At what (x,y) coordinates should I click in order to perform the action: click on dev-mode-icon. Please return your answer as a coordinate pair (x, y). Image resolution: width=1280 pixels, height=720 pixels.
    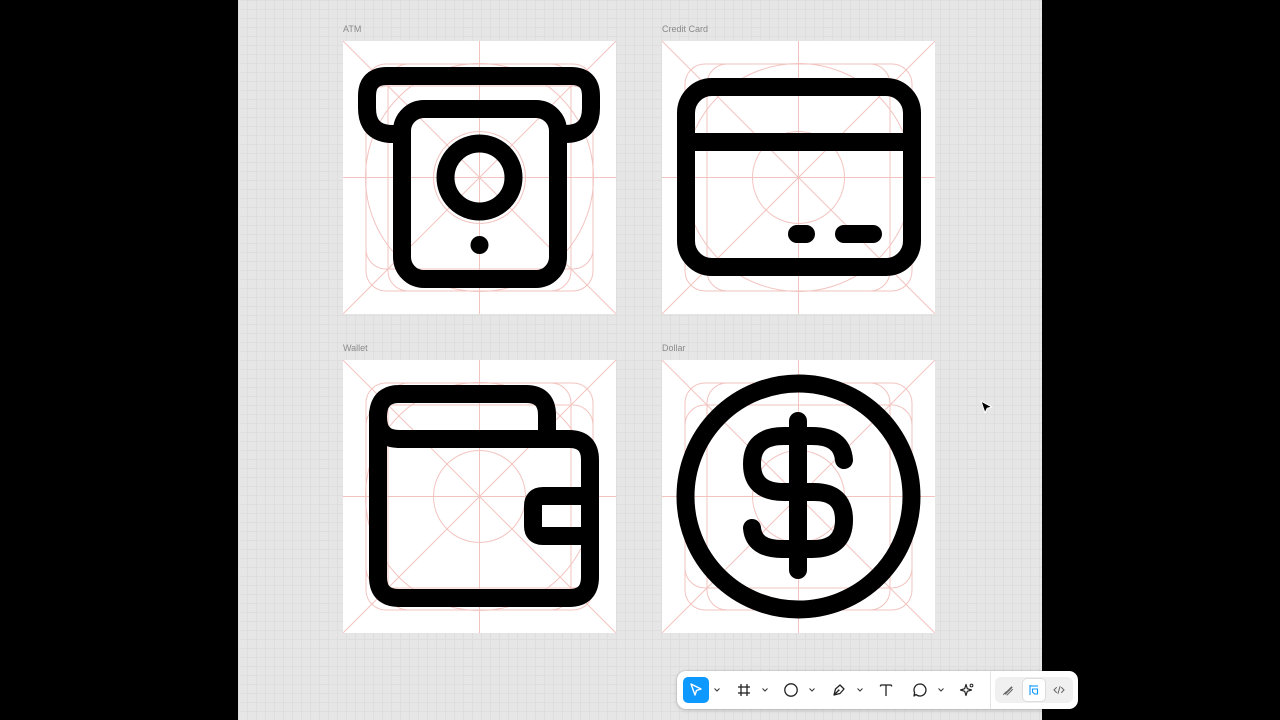
    Looking at the image, I should click on (1059, 690).